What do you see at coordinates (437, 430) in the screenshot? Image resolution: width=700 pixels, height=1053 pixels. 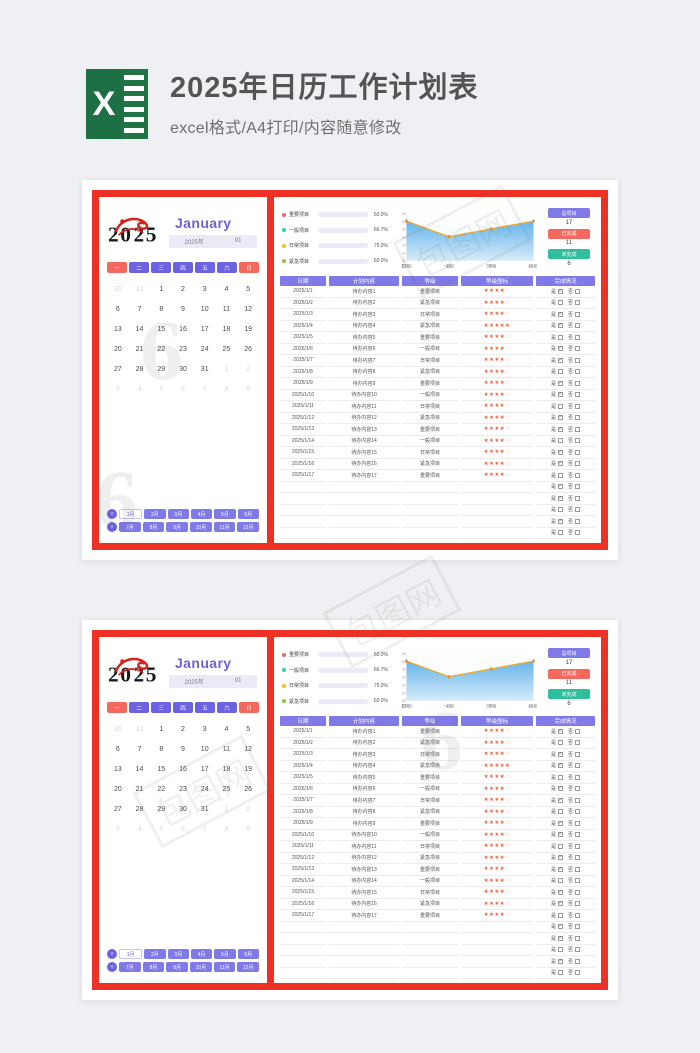 I see `table-row: 2025/1/13 待办内容13 重要项目 ★★★★ ☆ 是 ✓ 否` at bounding box center [437, 430].